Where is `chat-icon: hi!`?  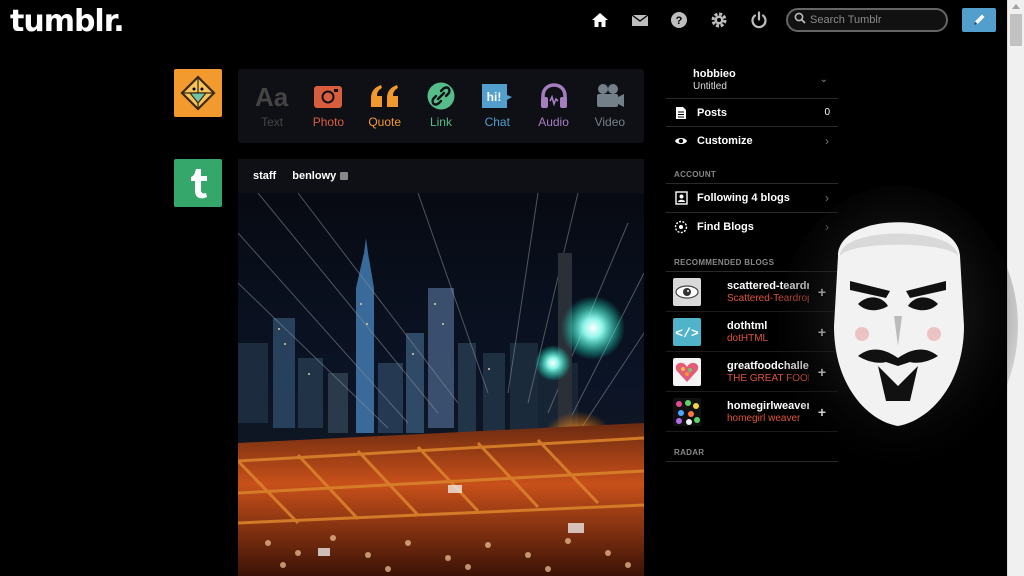
chat-icon: hi! is located at coordinates (497, 96).